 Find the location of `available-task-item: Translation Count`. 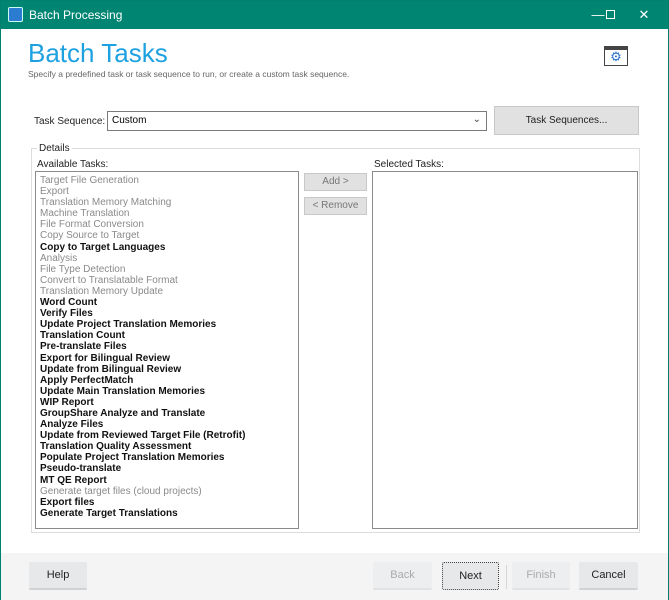

available-task-item: Translation Count is located at coordinates (167, 335).